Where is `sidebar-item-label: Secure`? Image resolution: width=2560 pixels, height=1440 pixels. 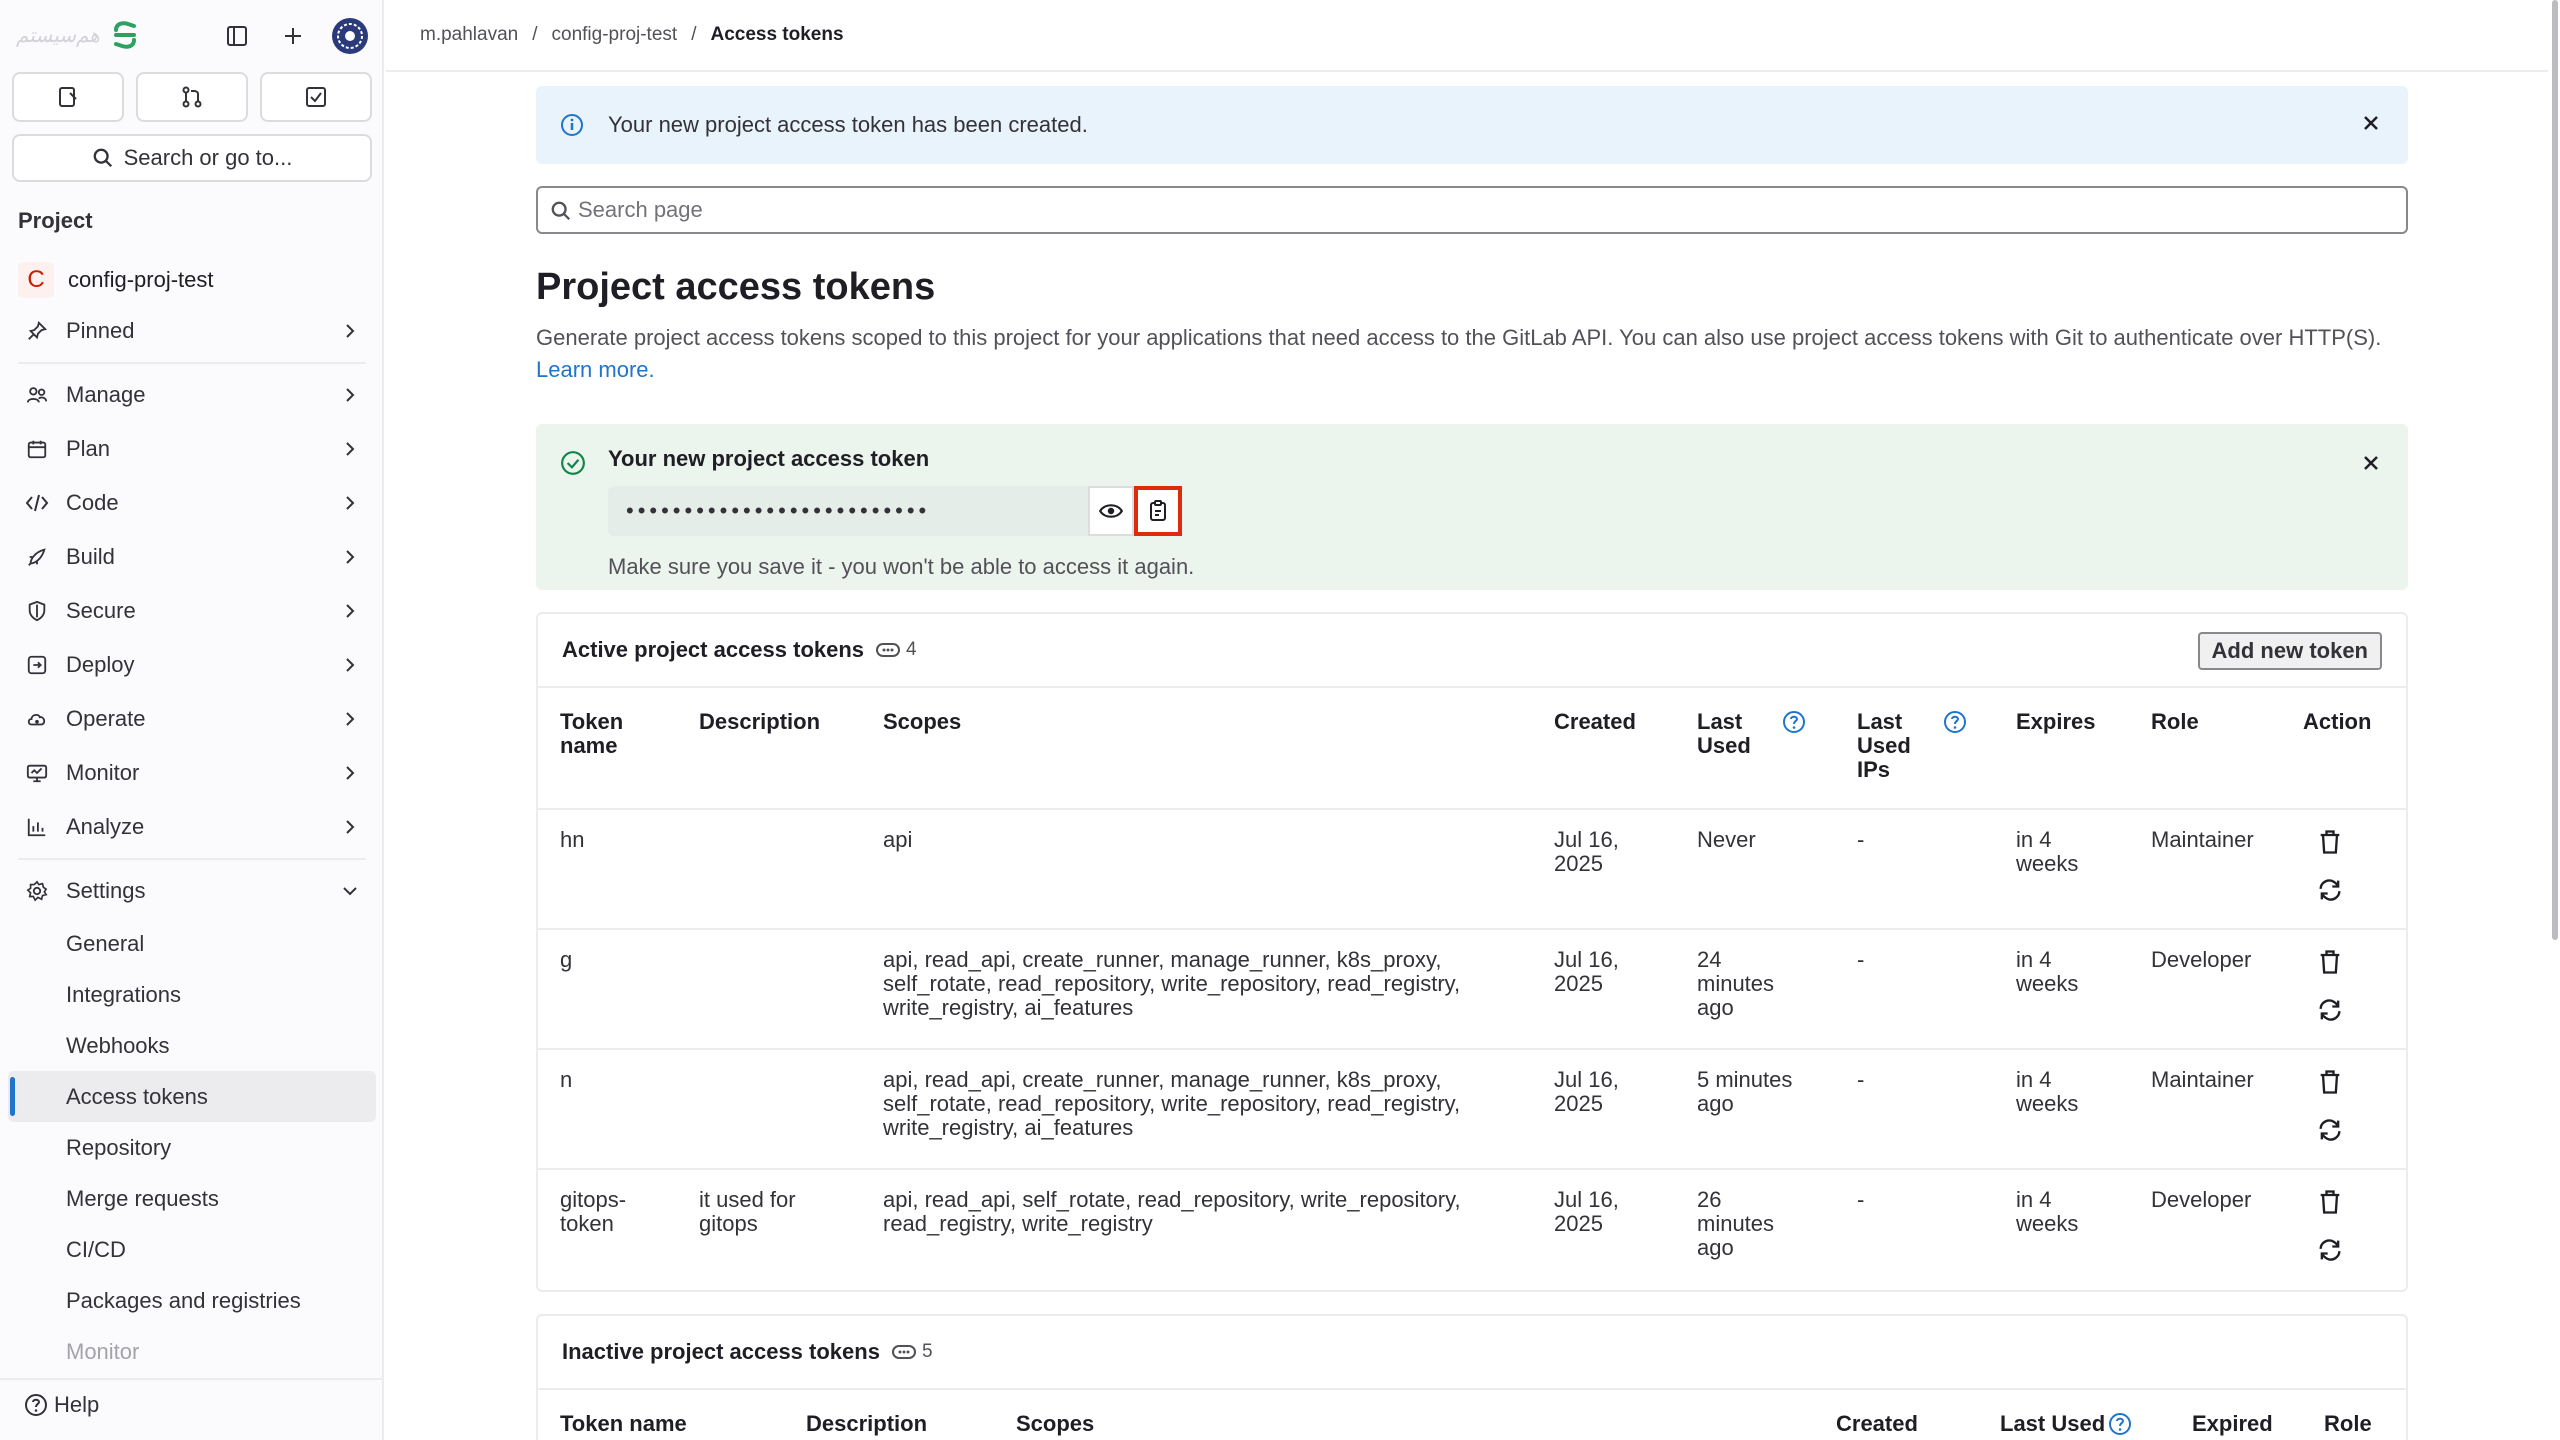
sidebar-item-label: Secure is located at coordinates (101, 610).